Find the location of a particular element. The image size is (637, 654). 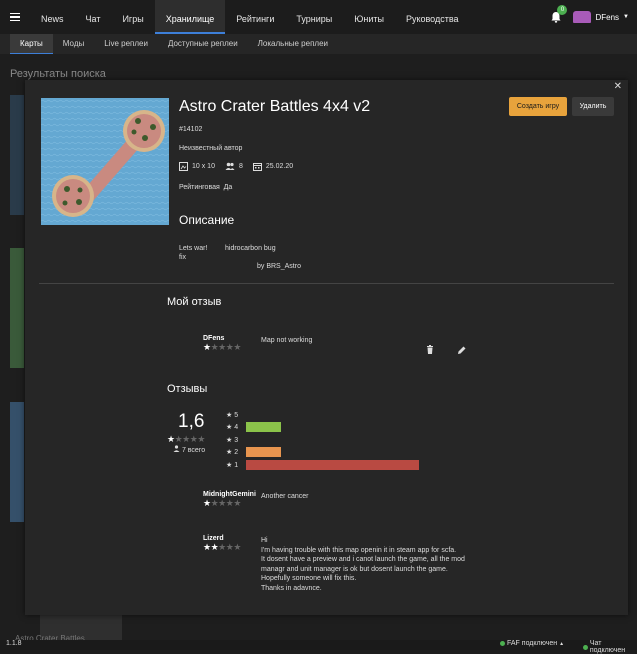

tab-maps: Карты is located at coordinates (31, 44).